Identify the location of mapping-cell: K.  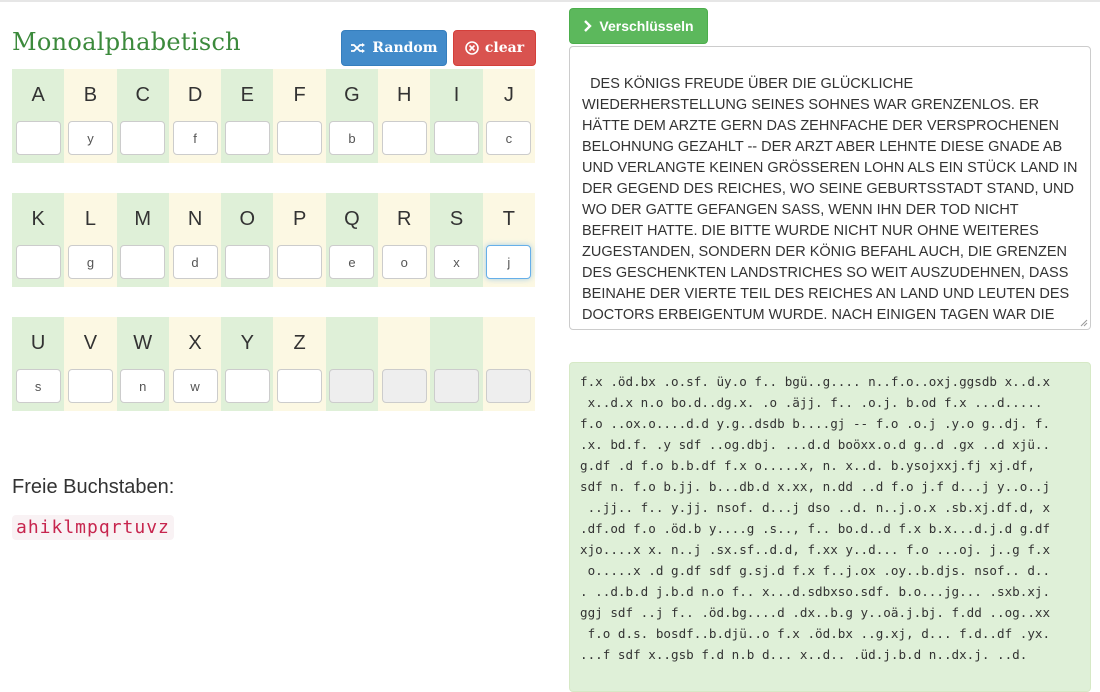
(38, 240).